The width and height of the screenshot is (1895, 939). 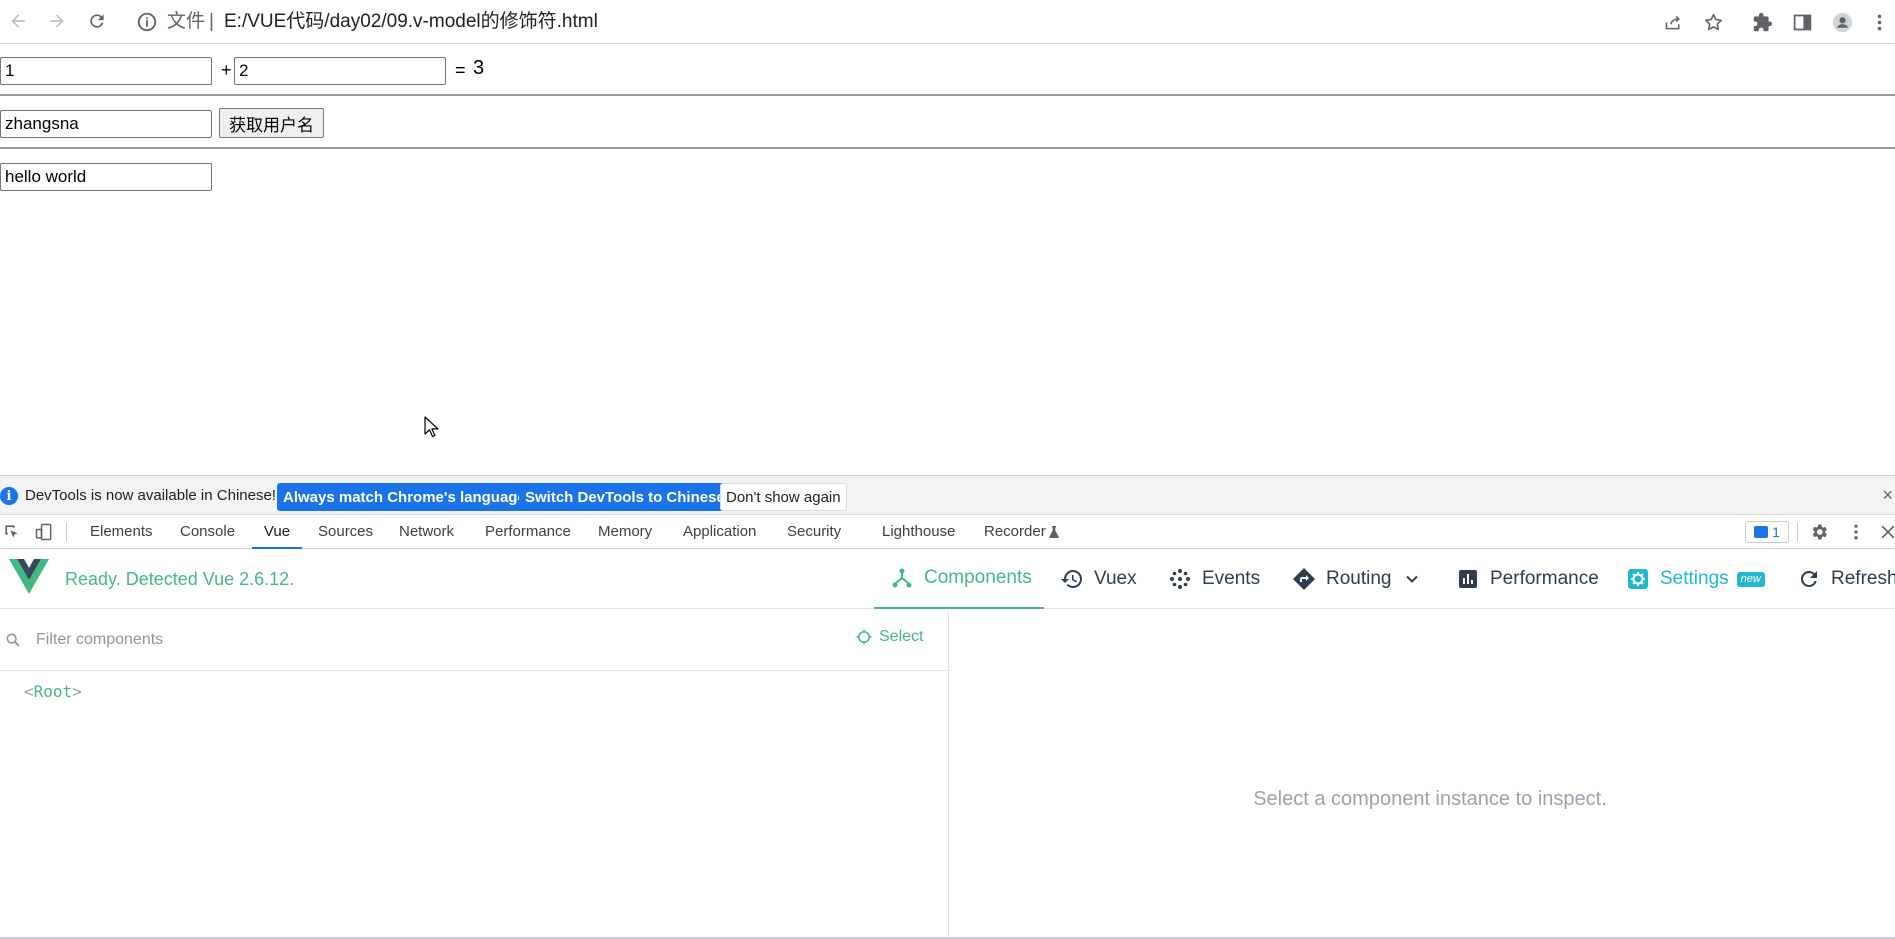 I want to click on tab-vue: Vue, so click(x=277, y=532).